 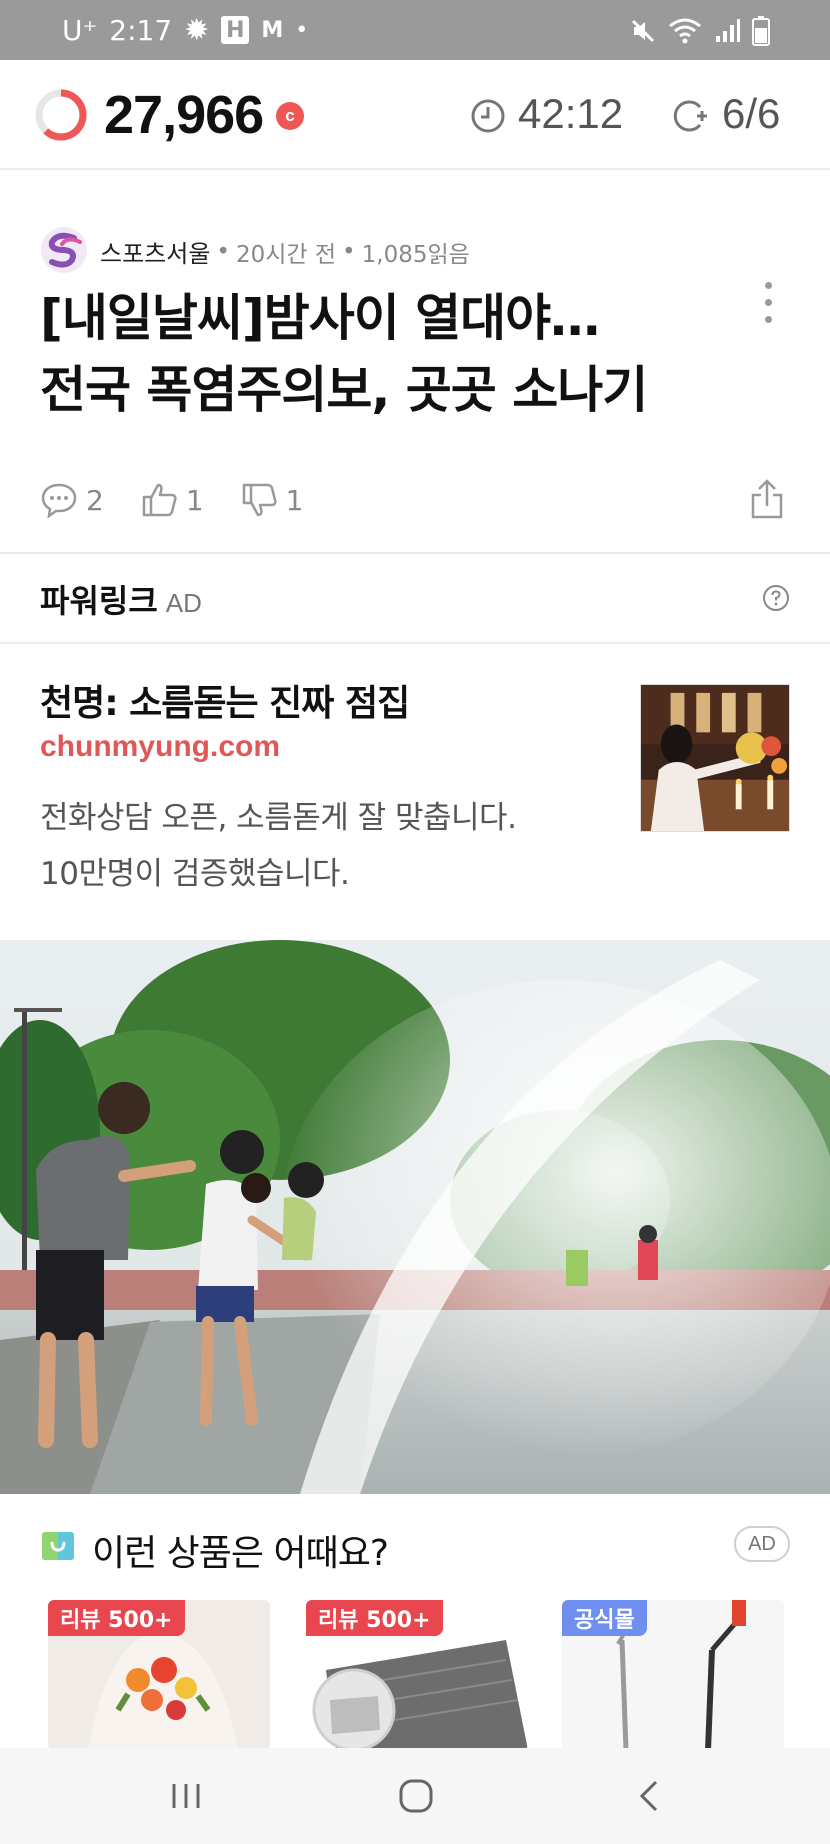 I want to click on ad-description-line-2: 10만명이 검증했습니다., so click(x=195, y=874).